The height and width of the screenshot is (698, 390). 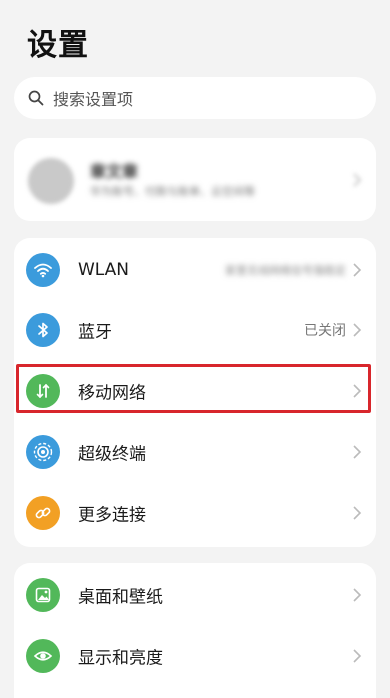 I want to click on wallpaper-icon, so click(x=43, y=595).